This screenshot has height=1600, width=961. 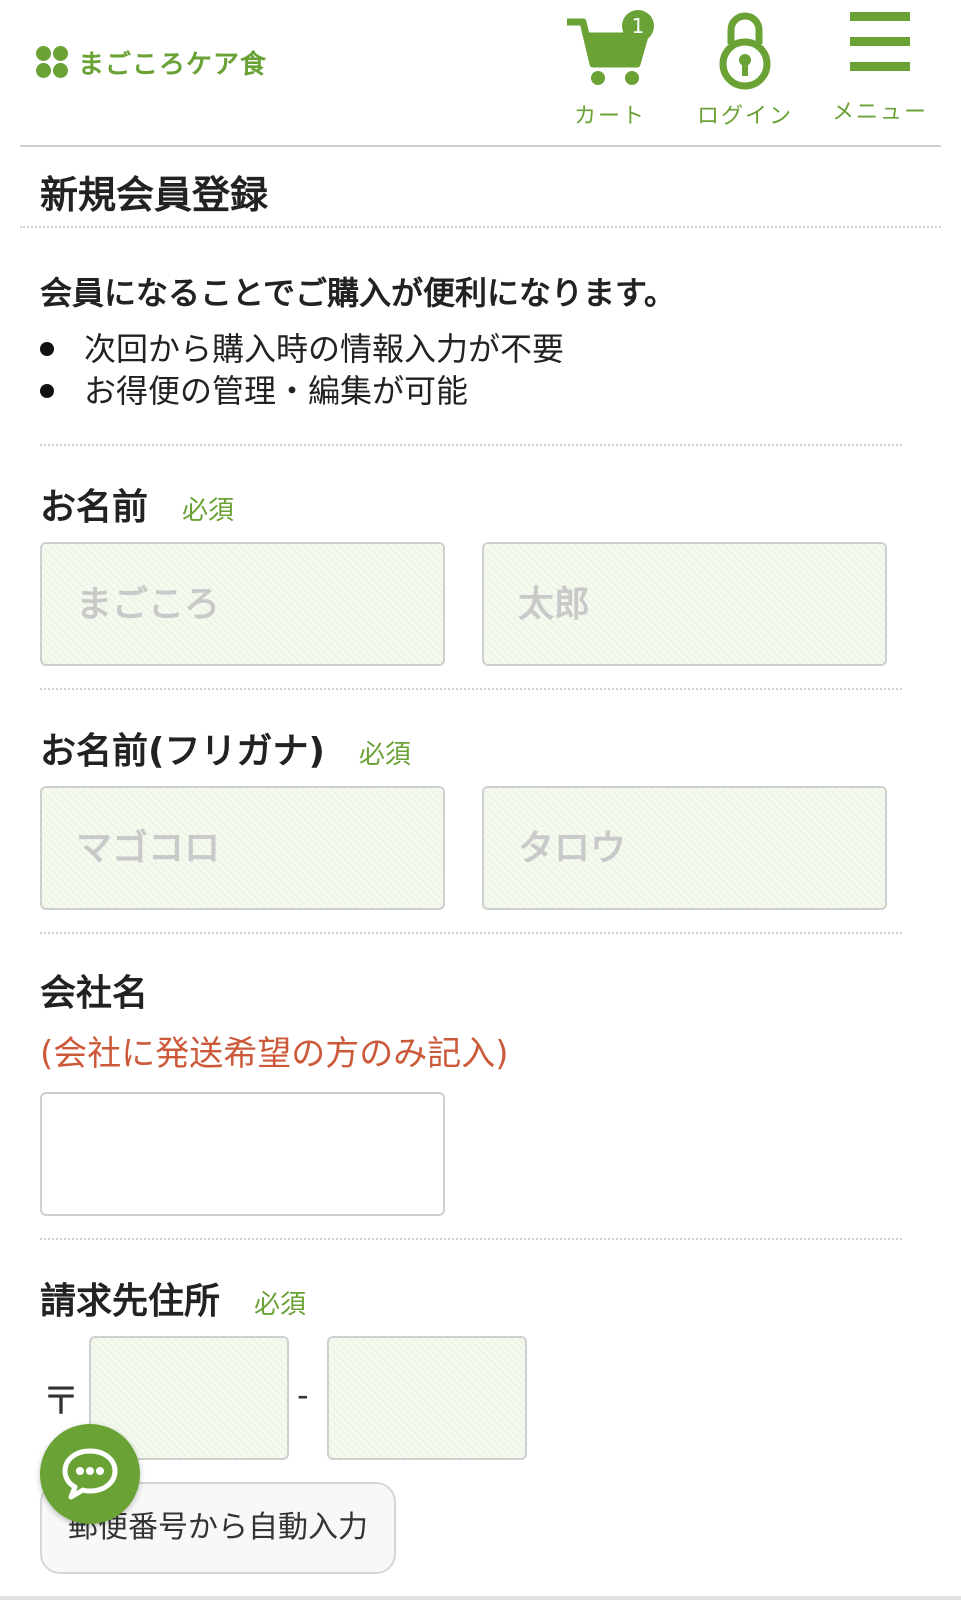 I want to click on chat-bubble-icon, so click(x=90, y=1474).